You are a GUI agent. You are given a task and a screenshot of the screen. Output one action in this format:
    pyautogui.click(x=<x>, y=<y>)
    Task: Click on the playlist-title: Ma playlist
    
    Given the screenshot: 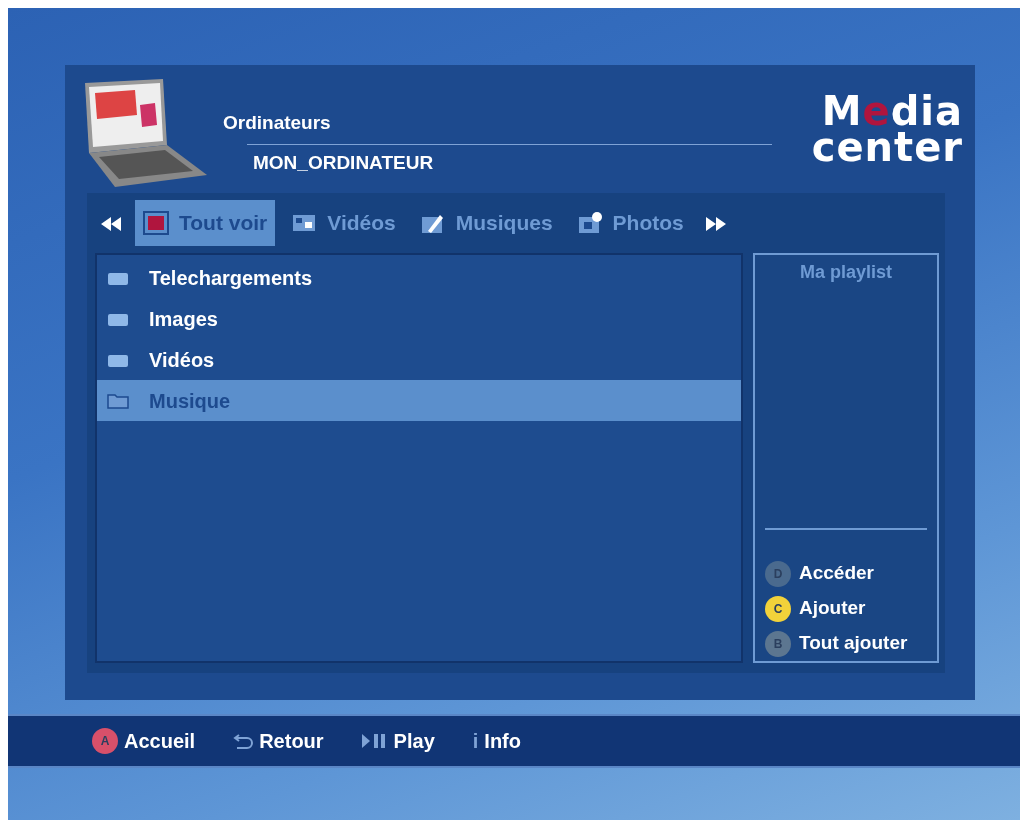 What is the action you would take?
    pyautogui.click(x=846, y=272)
    